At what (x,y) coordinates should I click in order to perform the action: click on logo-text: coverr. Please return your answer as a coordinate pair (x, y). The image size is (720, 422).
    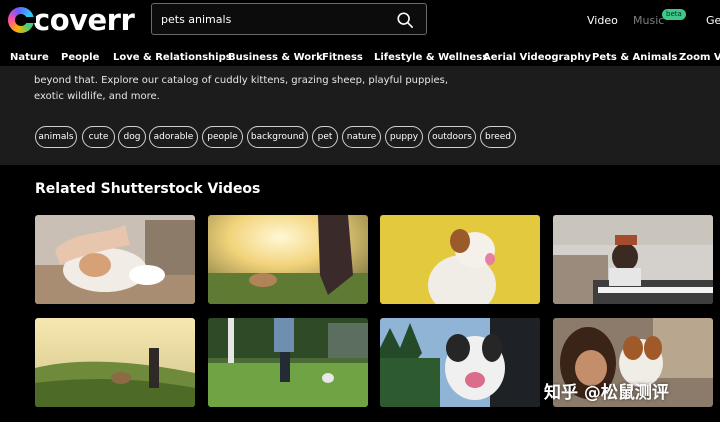
    Looking at the image, I should click on (84, 20).